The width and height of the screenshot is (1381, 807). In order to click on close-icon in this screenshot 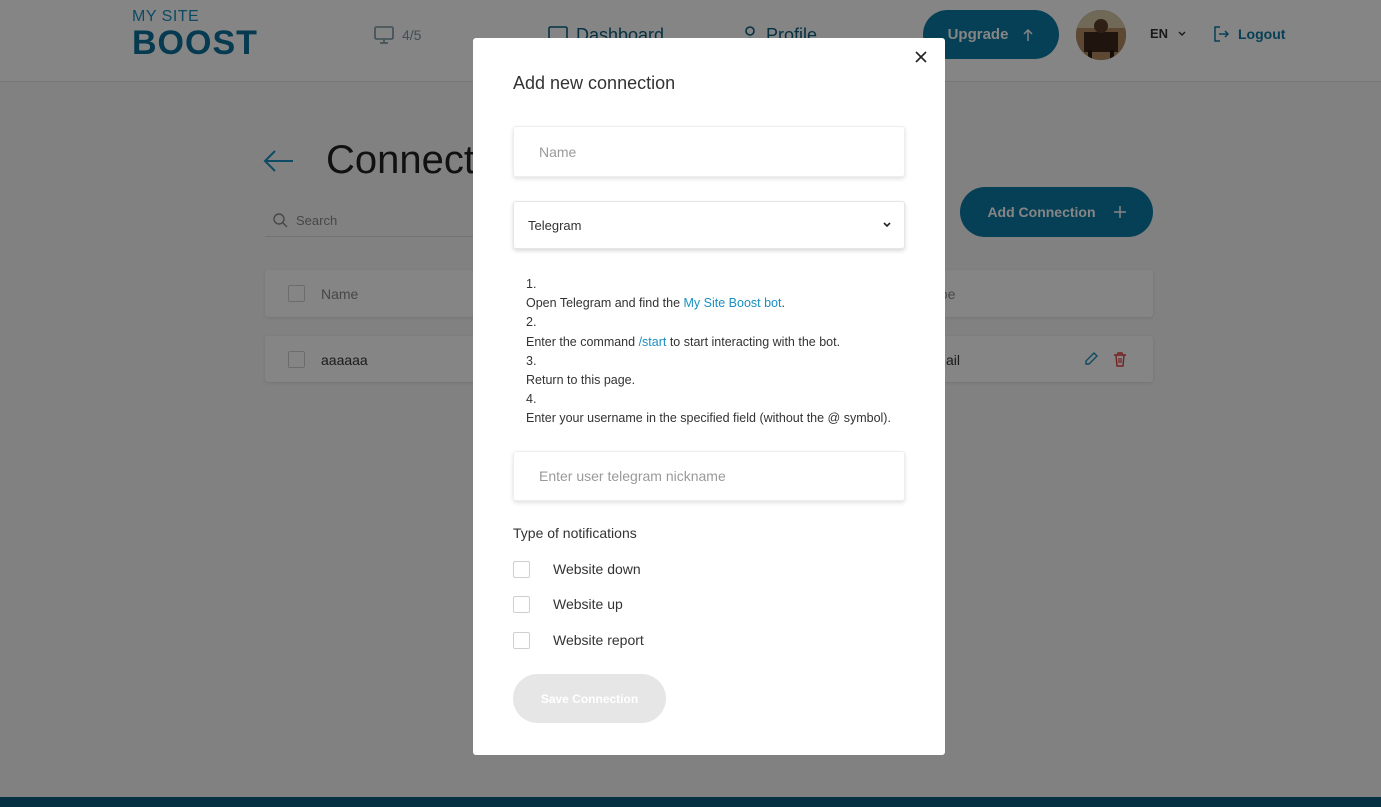, I will do `click(921, 57)`.